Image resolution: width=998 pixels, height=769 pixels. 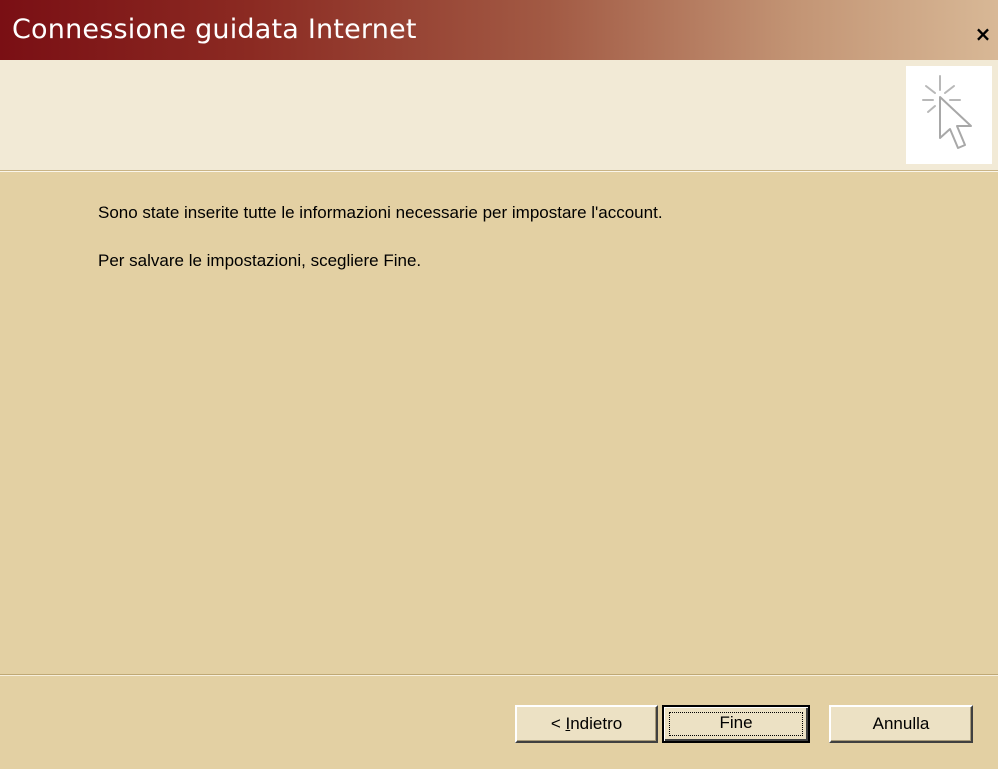 I want to click on finish-button-label: Fine, so click(x=736, y=722).